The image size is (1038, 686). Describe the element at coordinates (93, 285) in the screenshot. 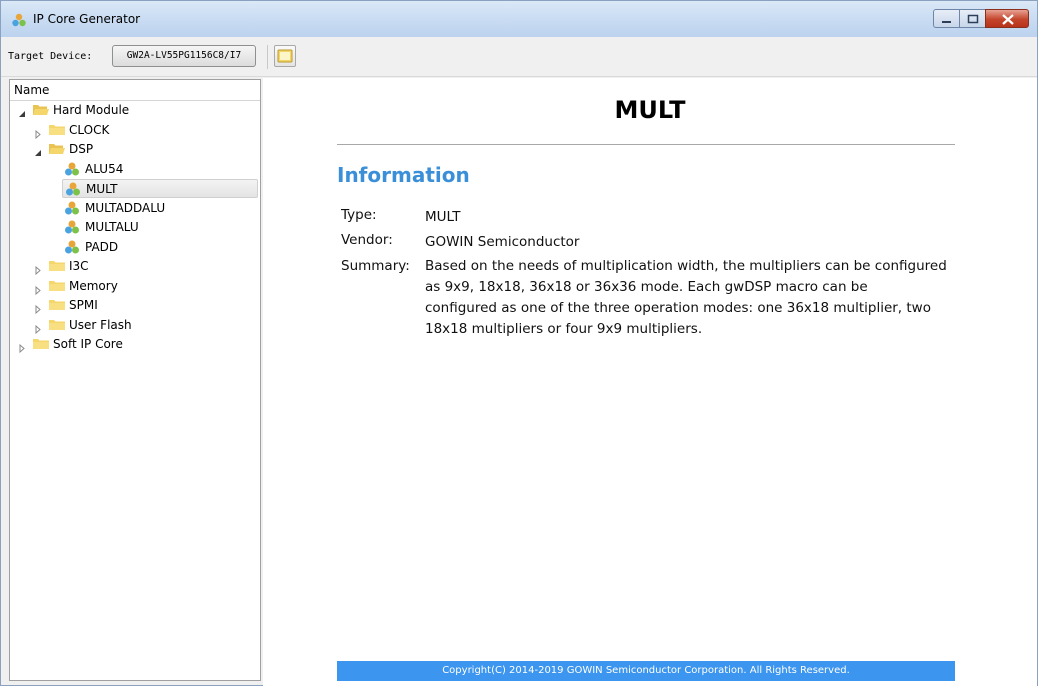

I see `tree-item-label: Memory` at that location.